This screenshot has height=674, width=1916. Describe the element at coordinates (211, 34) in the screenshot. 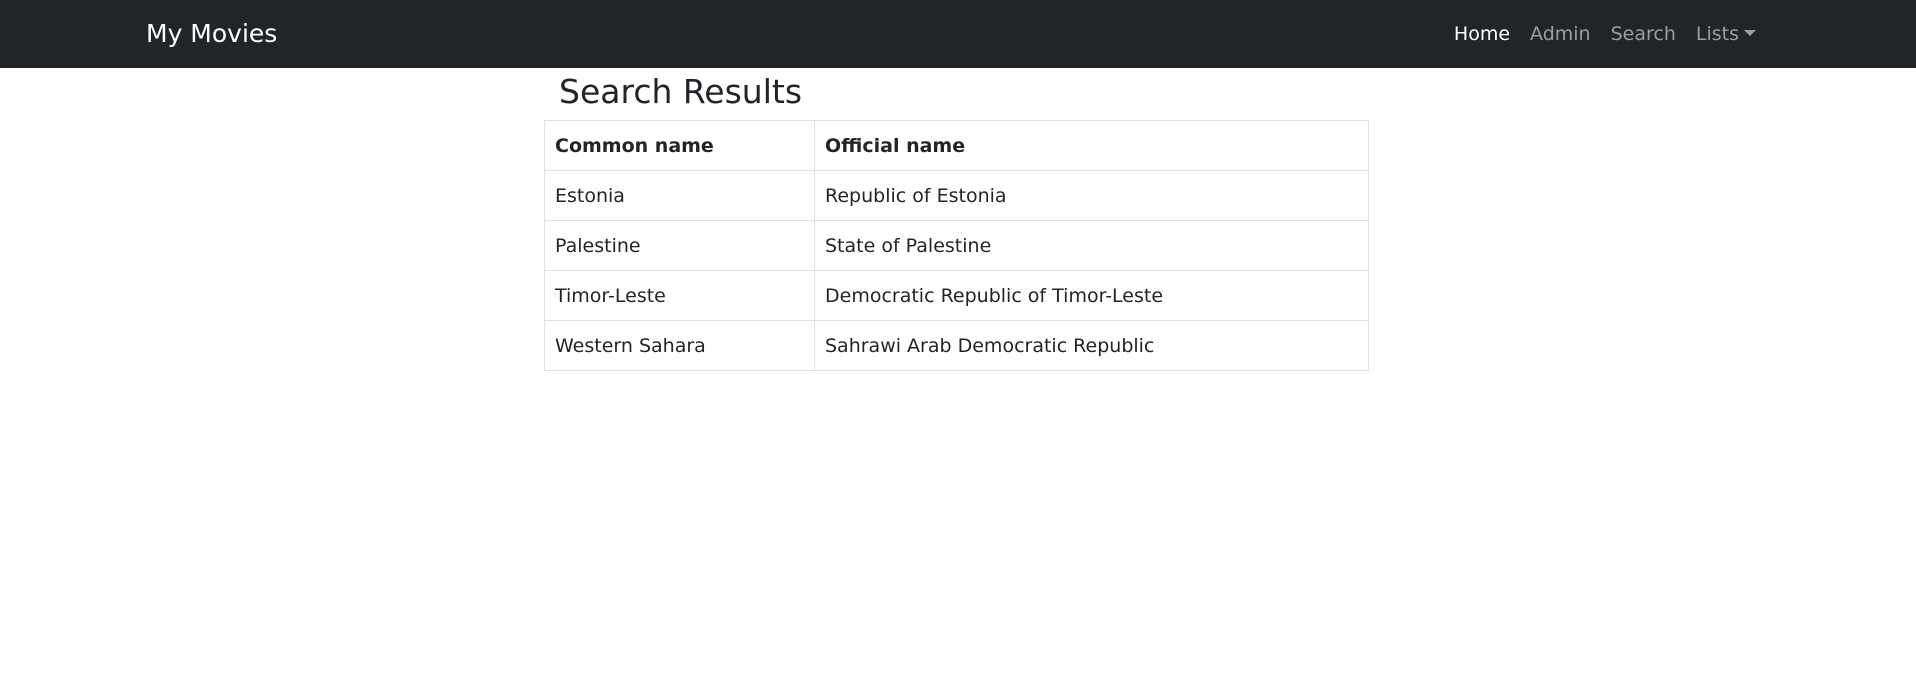

I see `brand-link: My Movies` at that location.